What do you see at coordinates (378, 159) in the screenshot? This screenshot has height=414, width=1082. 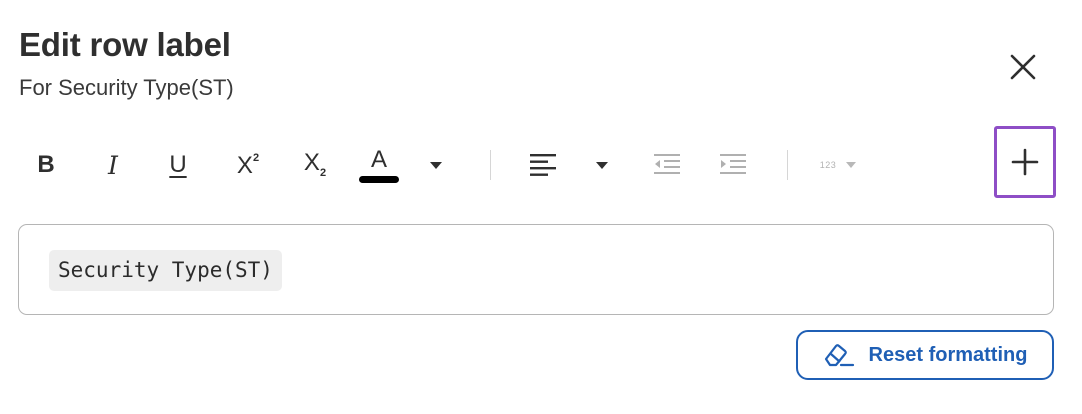 I see `text-color-icon: A` at bounding box center [378, 159].